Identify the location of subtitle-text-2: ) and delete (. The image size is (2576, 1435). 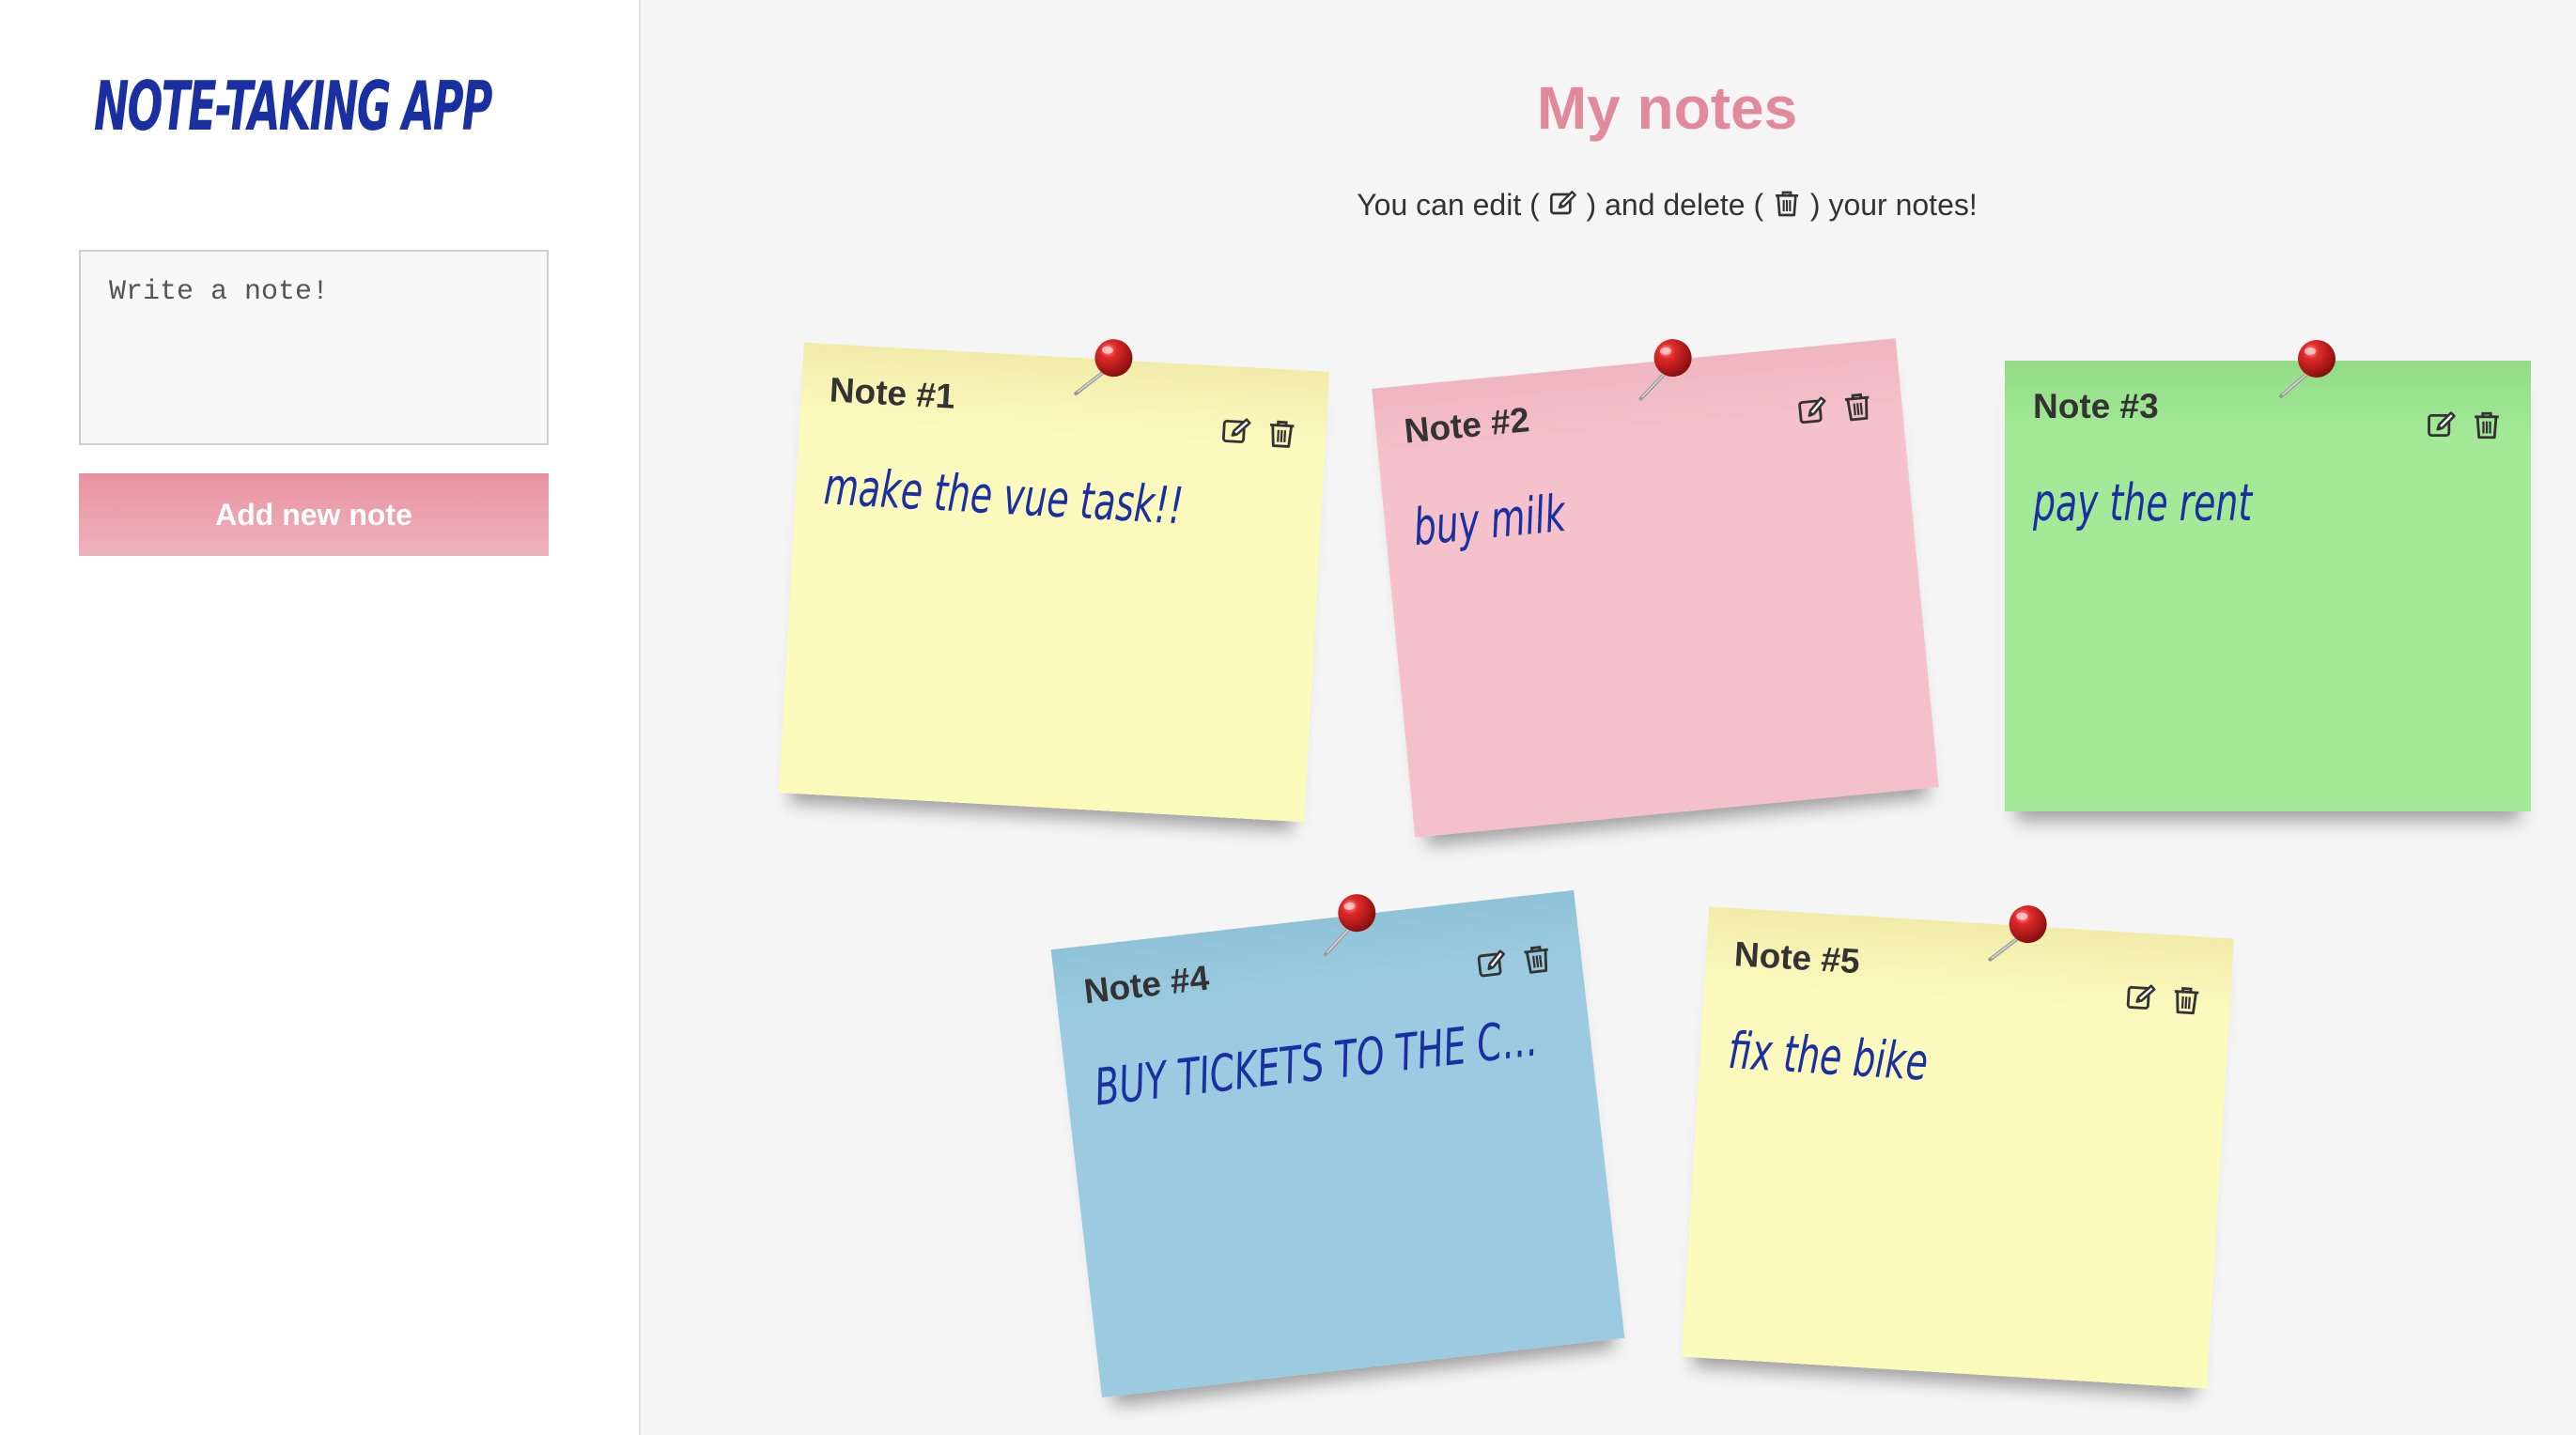
(1675, 205).